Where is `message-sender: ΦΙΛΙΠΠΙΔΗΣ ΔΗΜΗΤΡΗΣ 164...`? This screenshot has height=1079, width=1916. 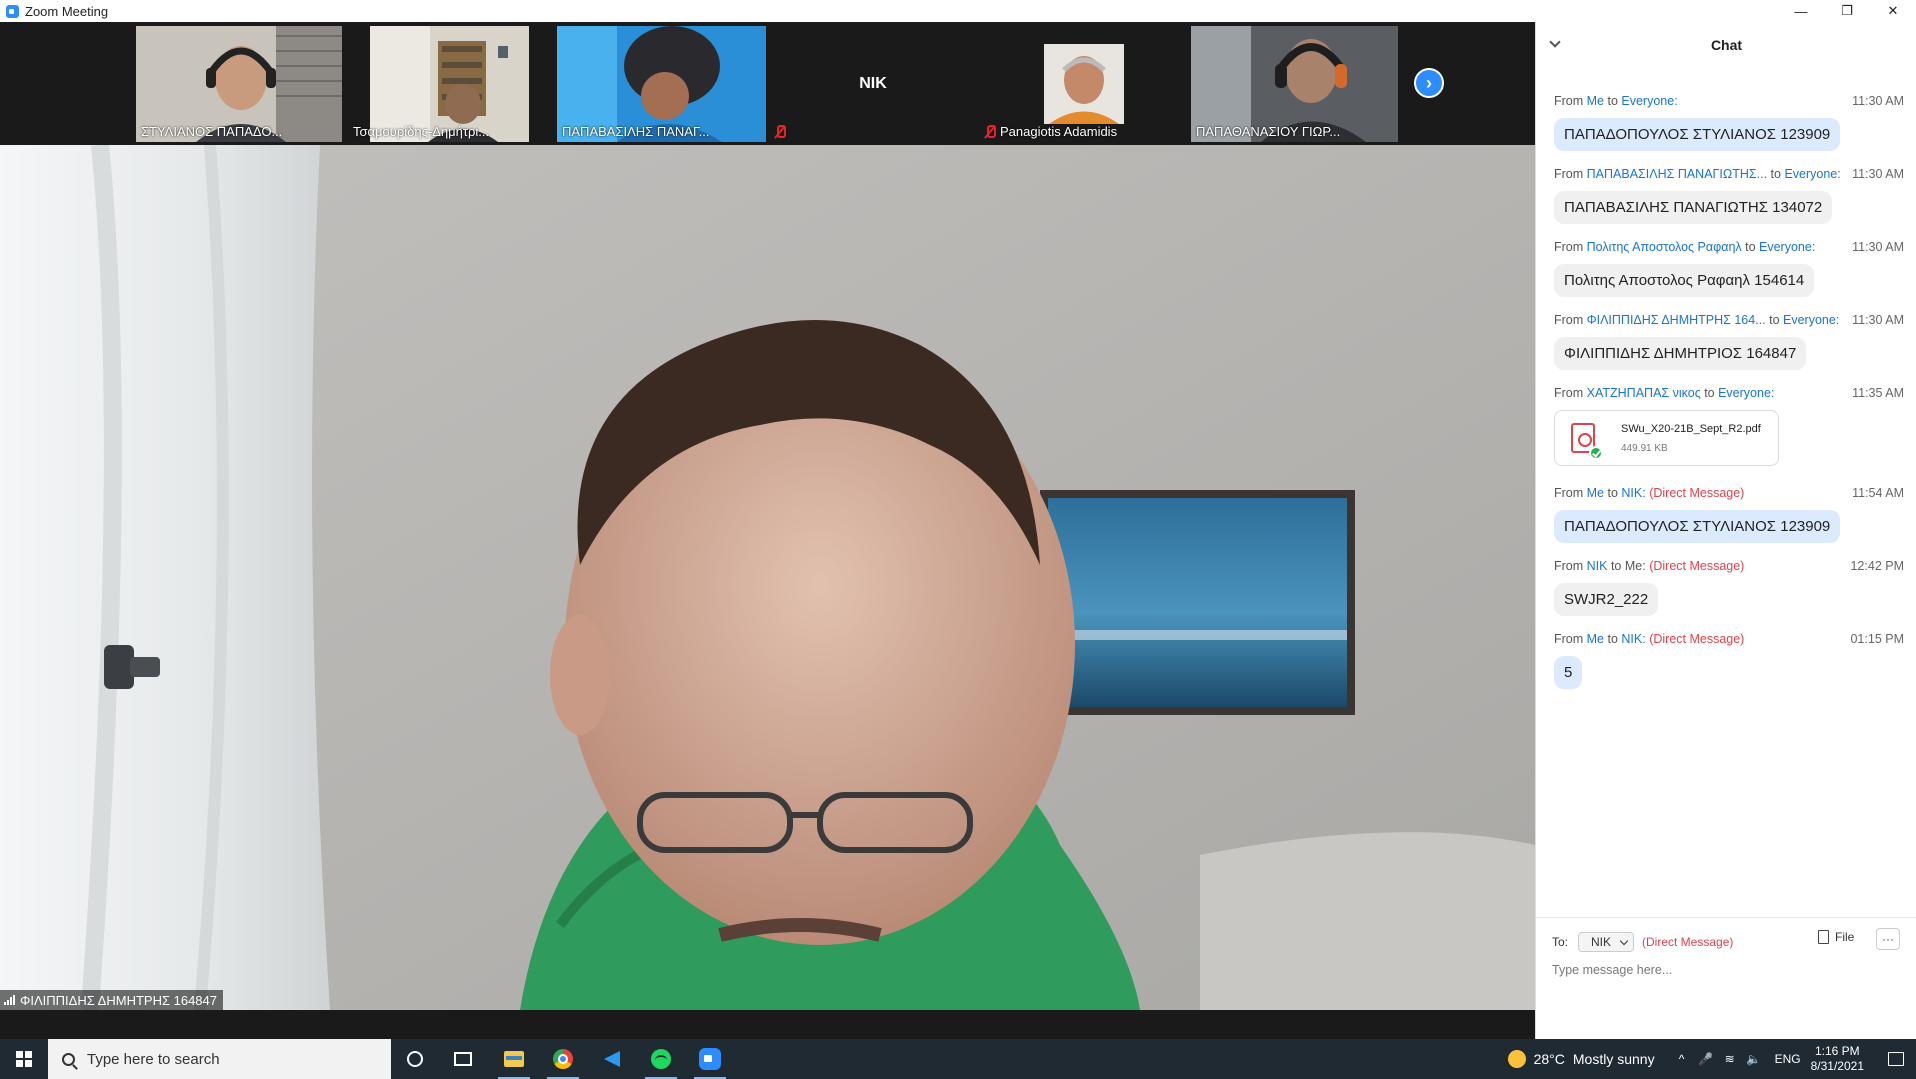 message-sender: ΦΙΛΙΠΠΙΔΗΣ ΔΗΜΗΤΡΗΣ 164... is located at coordinates (1676, 320).